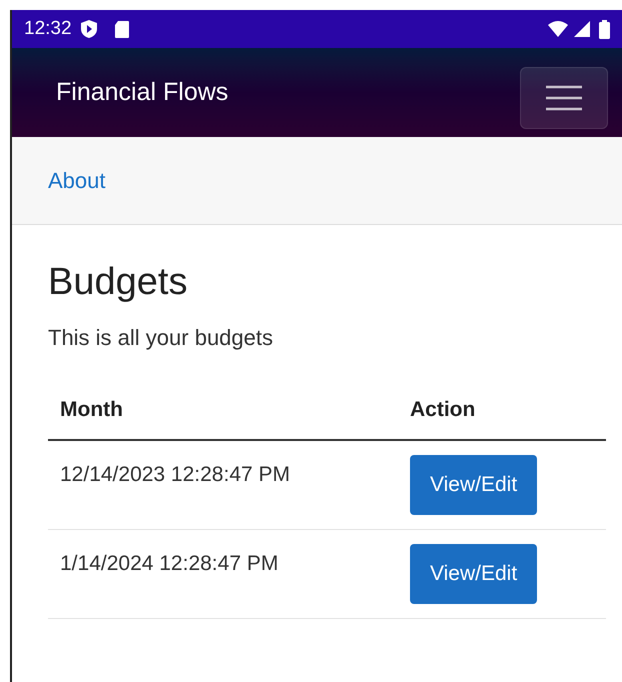  I want to click on status-time: 12:32, so click(48, 28).